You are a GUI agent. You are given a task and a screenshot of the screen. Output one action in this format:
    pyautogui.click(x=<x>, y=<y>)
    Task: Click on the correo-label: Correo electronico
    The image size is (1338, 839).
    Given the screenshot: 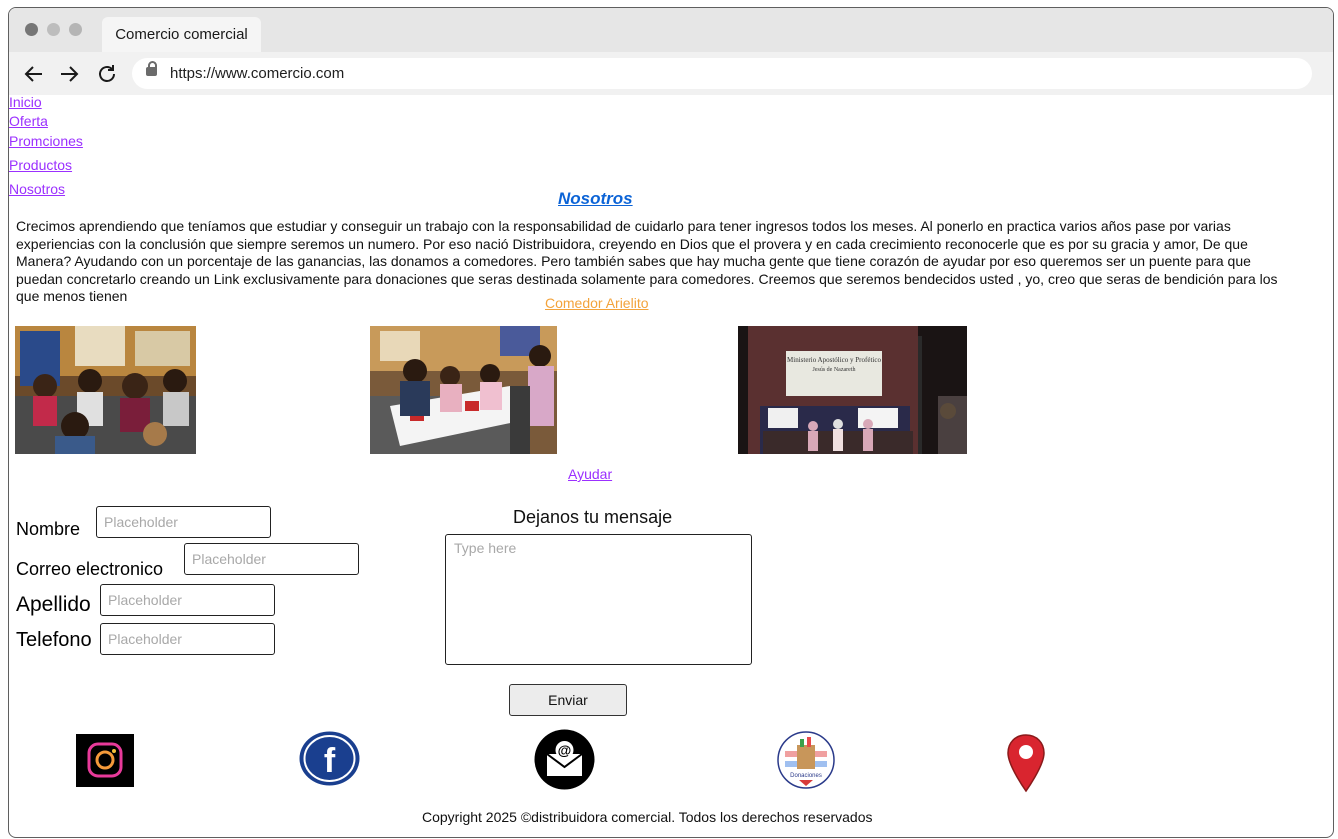 What is the action you would take?
    pyautogui.click(x=90, y=569)
    